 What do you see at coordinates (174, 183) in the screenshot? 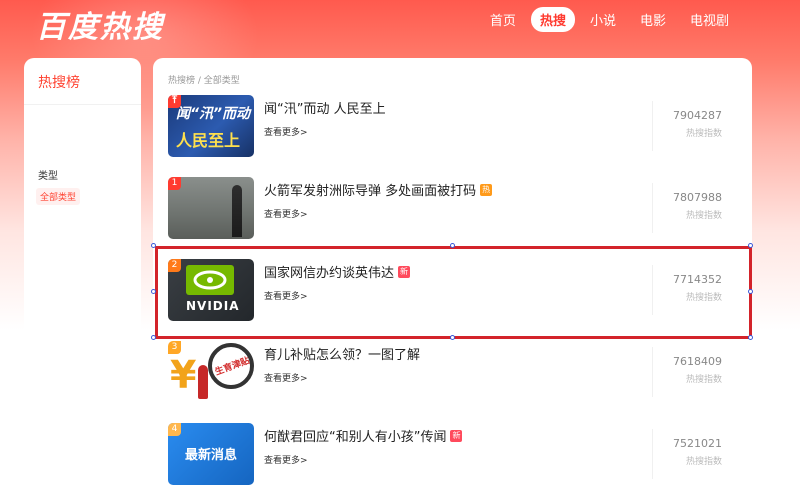
I see `rank-badge: 1` at bounding box center [174, 183].